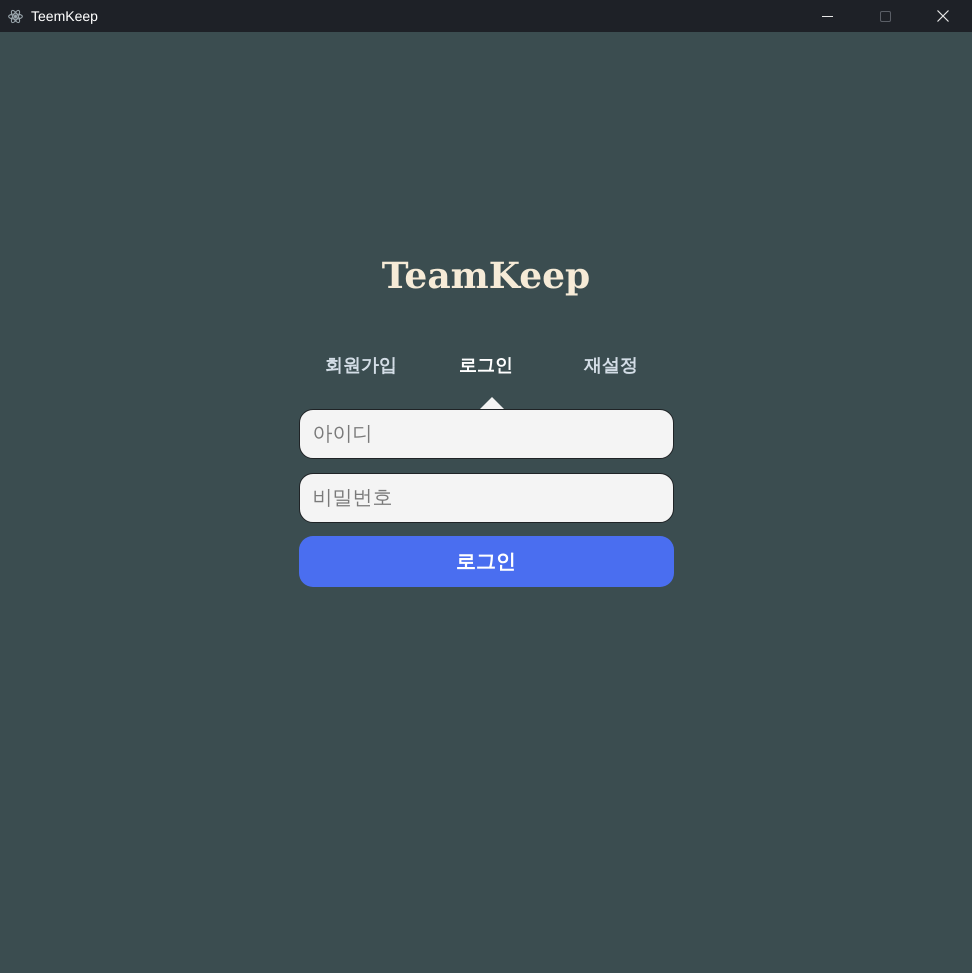 The height and width of the screenshot is (973, 972). What do you see at coordinates (885, 16) in the screenshot?
I see `maximize-icon` at bounding box center [885, 16].